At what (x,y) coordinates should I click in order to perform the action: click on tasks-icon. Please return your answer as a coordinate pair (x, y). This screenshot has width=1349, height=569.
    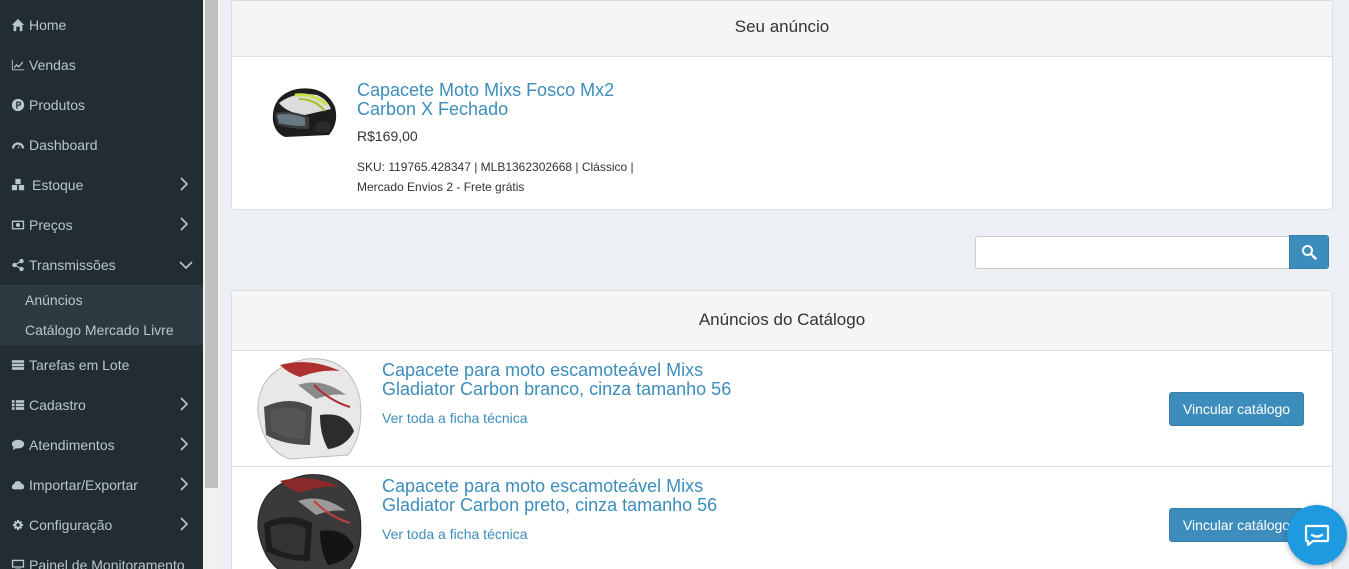
    Looking at the image, I should click on (18, 365).